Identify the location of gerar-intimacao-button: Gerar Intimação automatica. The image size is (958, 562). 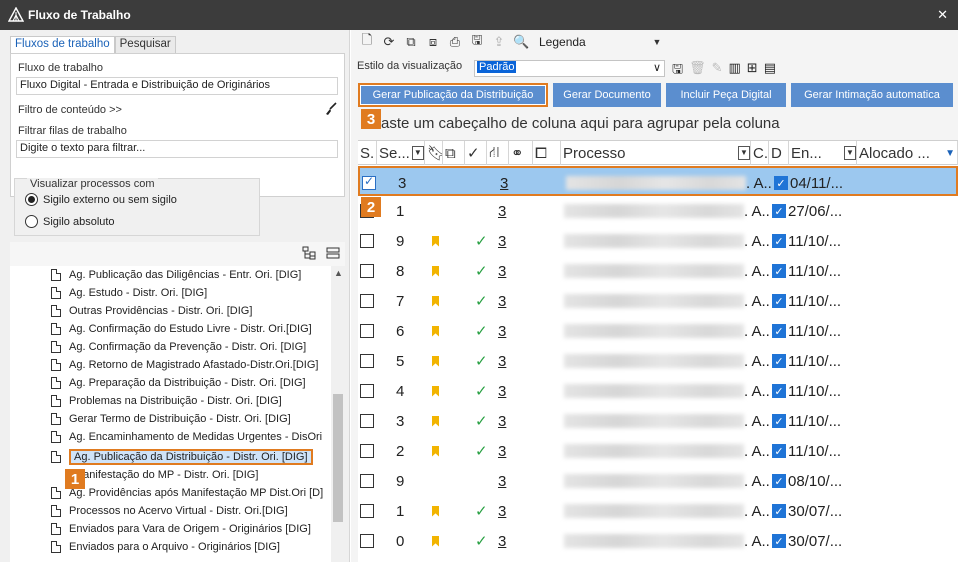
(872, 95).